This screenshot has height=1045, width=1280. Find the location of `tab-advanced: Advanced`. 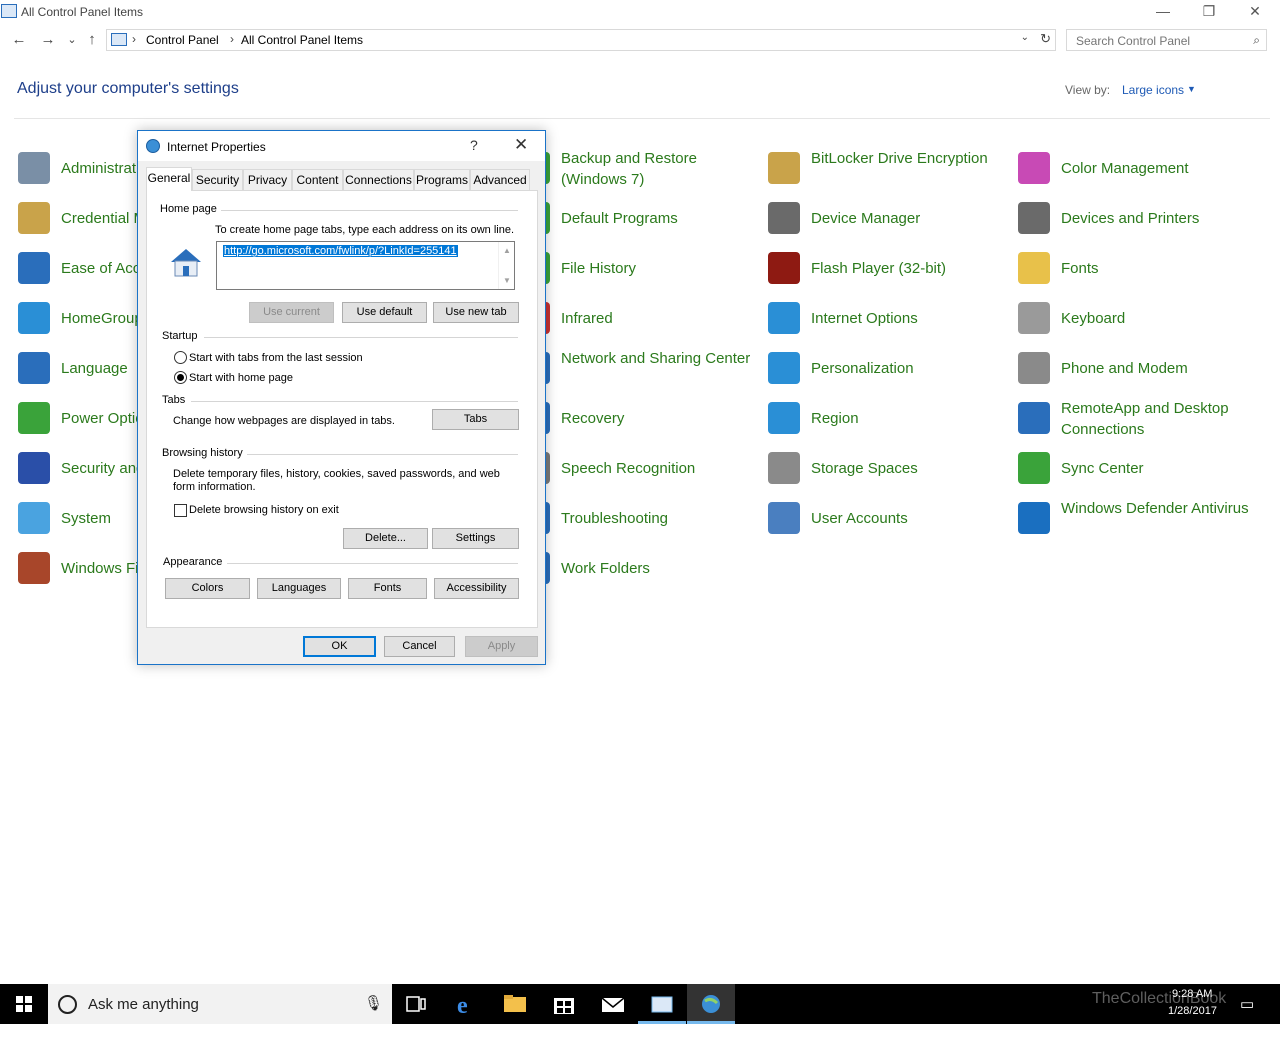

tab-advanced: Advanced is located at coordinates (500, 179).